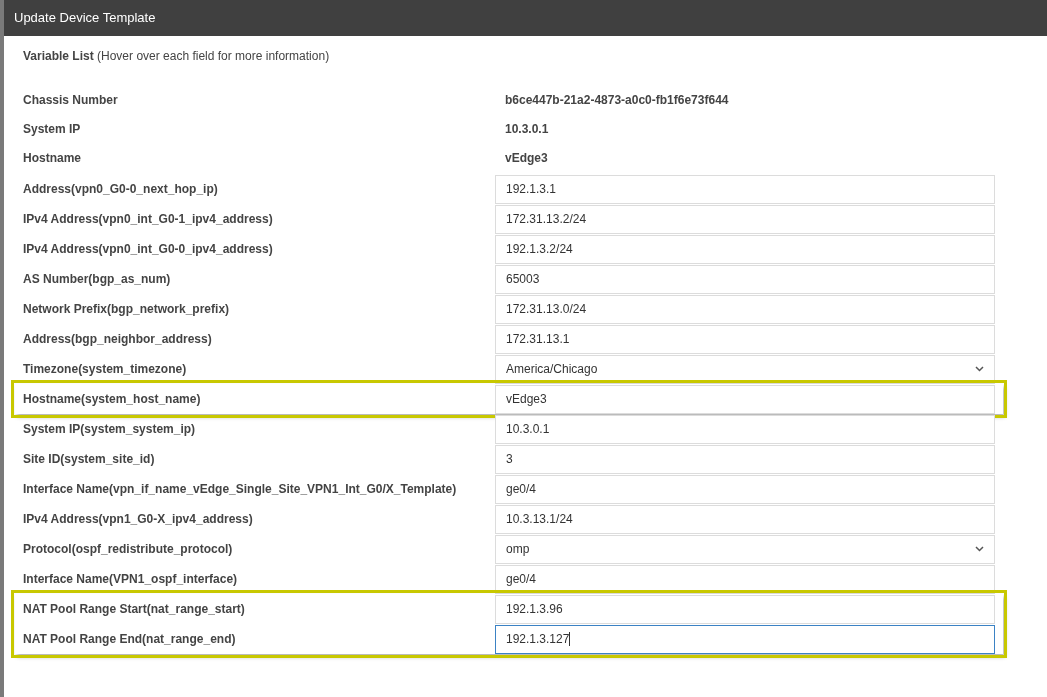 The width and height of the screenshot is (1047, 697). I want to click on field-label: Address(bgp_neighbor_address), so click(118, 339).